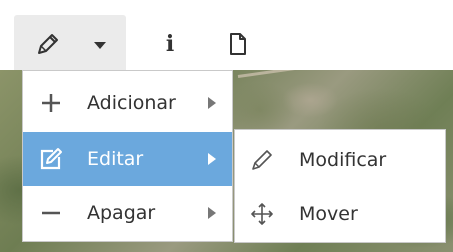  I want to click on plus-icon, so click(51, 103).